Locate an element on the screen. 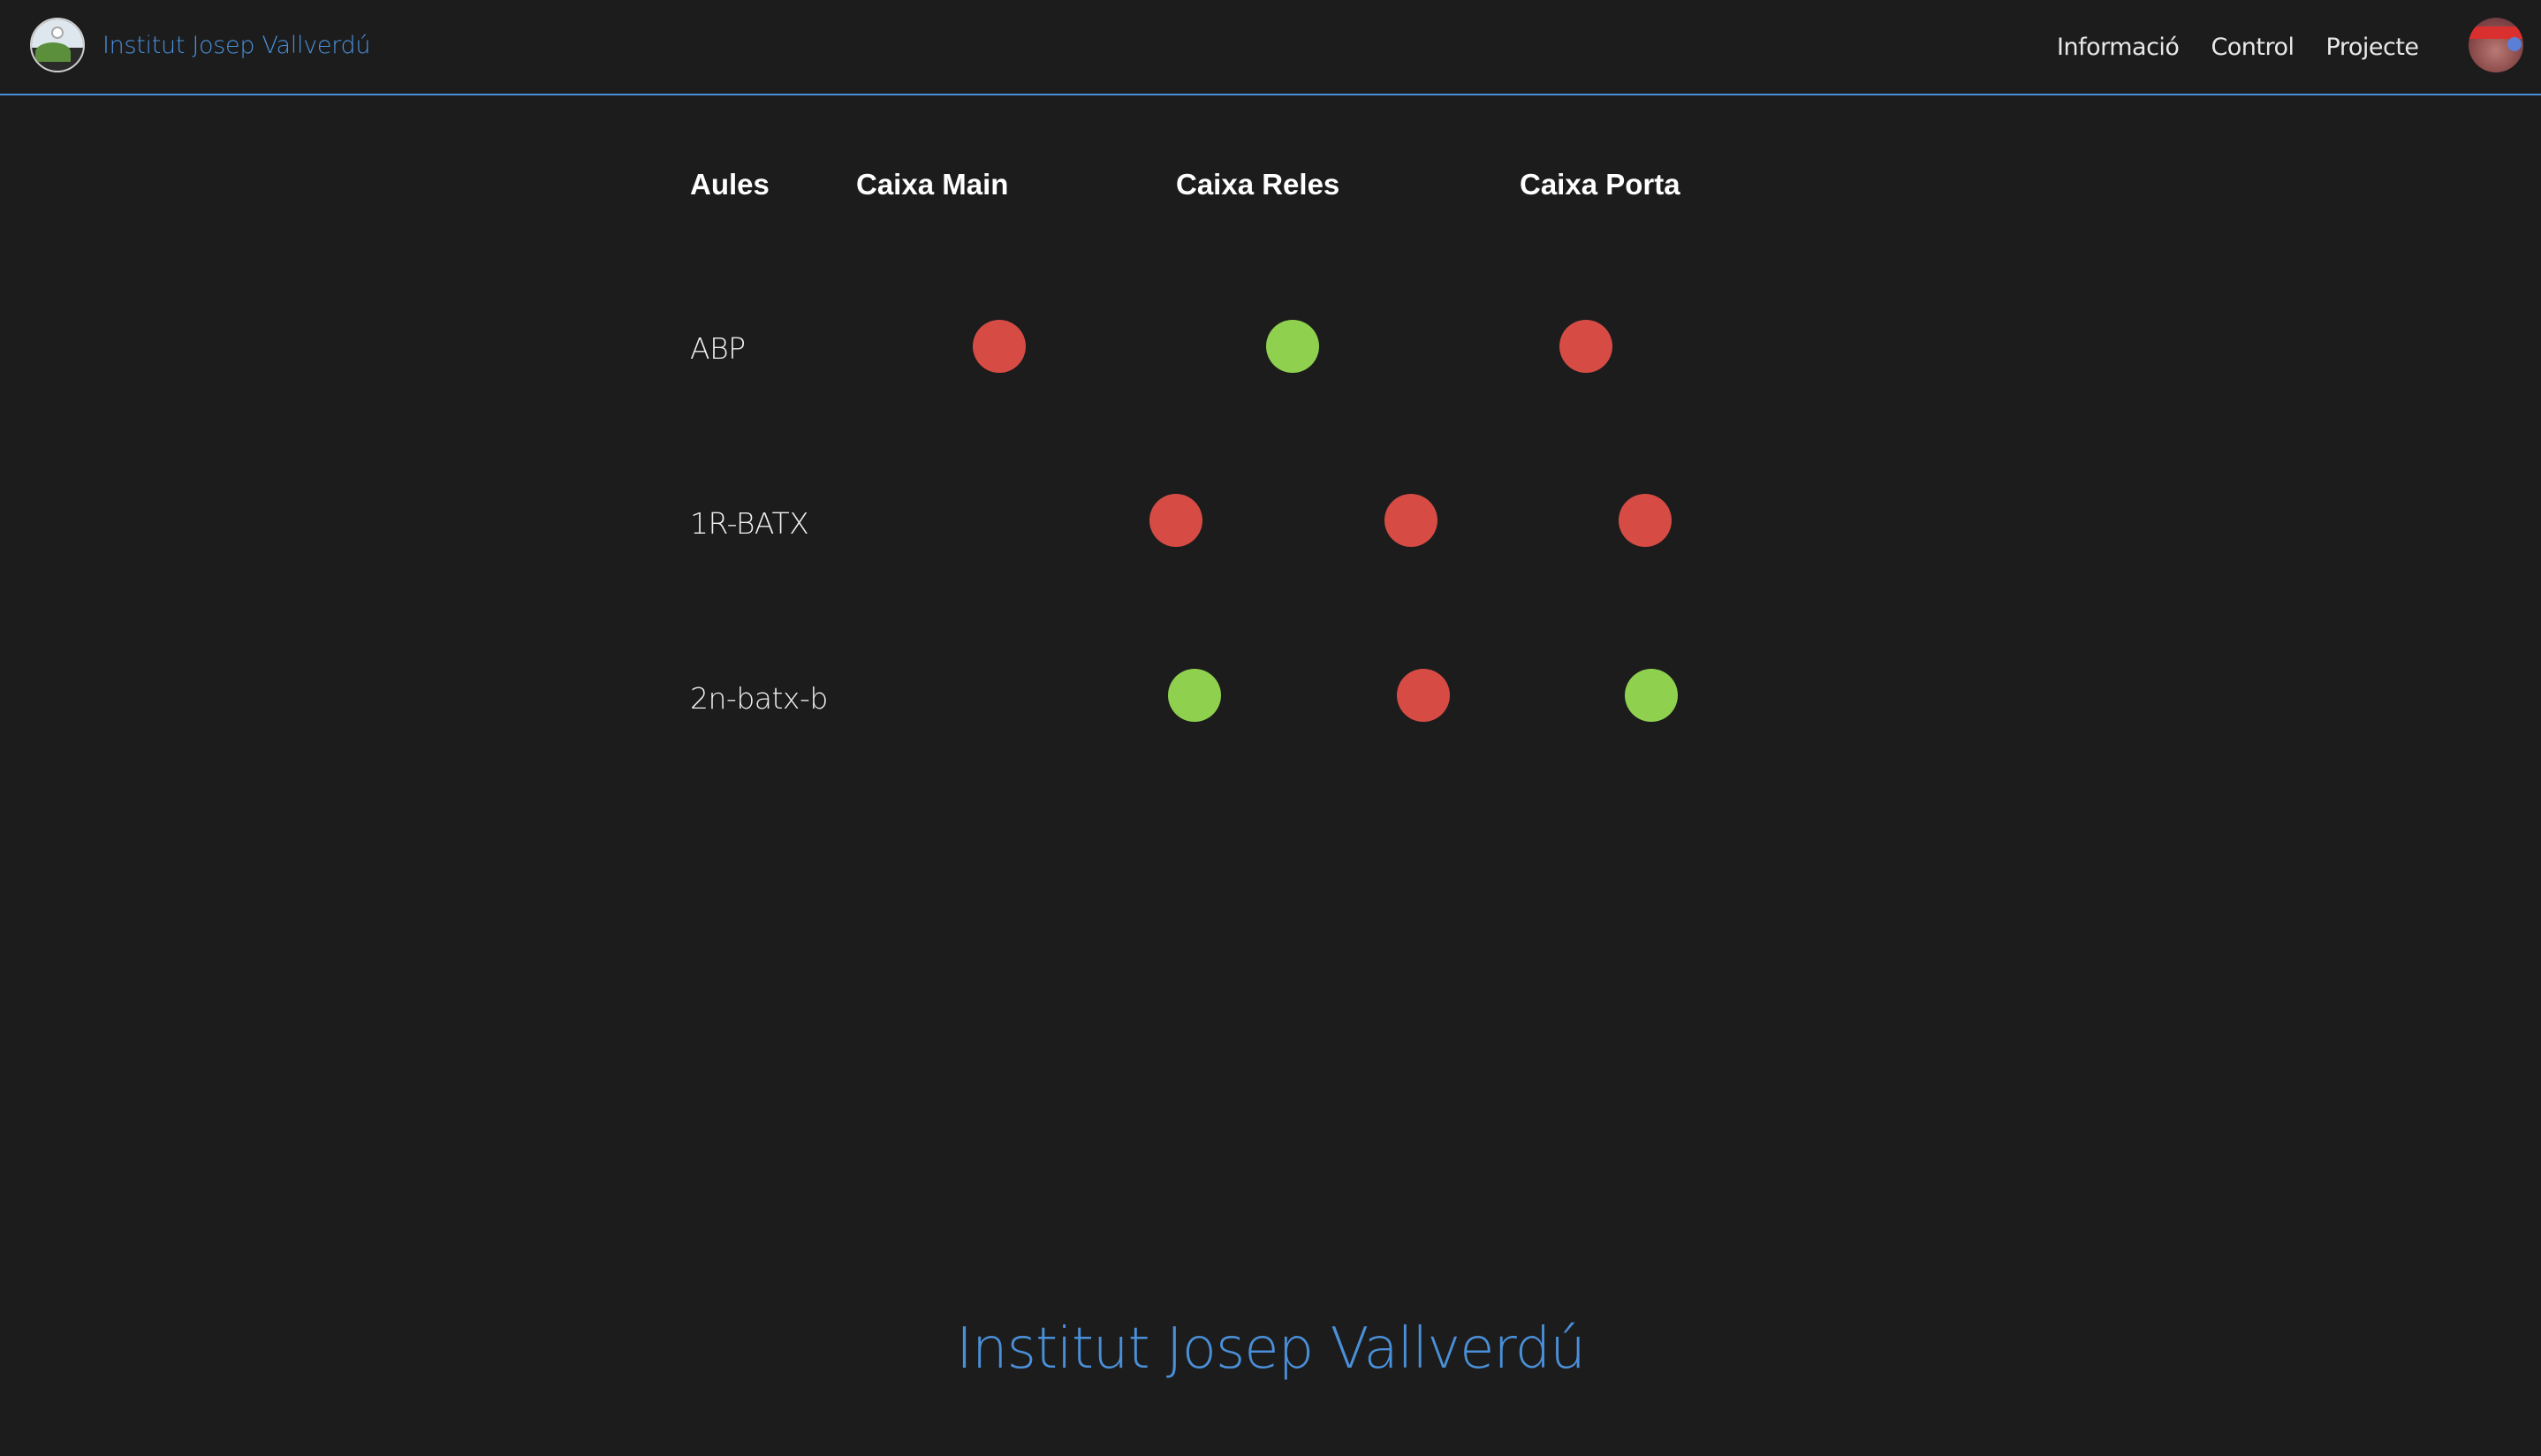 Image resolution: width=2541 pixels, height=1456 pixels. status-dot-1r-batx-porta is located at coordinates (1646, 520).